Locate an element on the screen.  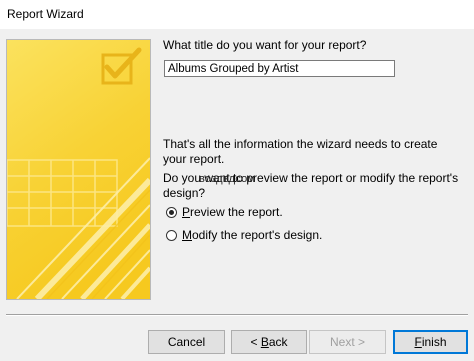
modify-design-option: Modify the report's design. is located at coordinates (244, 235).